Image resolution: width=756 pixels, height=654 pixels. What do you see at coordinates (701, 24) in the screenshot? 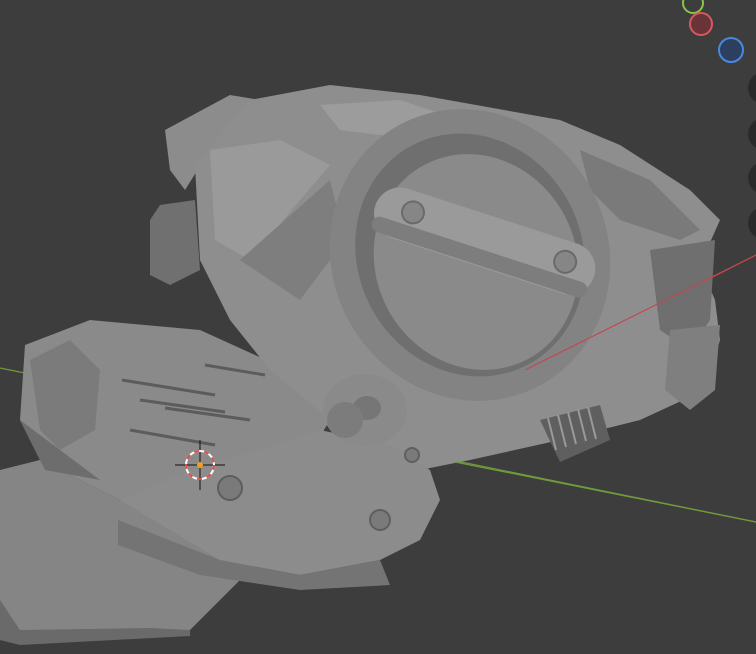
I see `x-axis-gizmo` at bounding box center [701, 24].